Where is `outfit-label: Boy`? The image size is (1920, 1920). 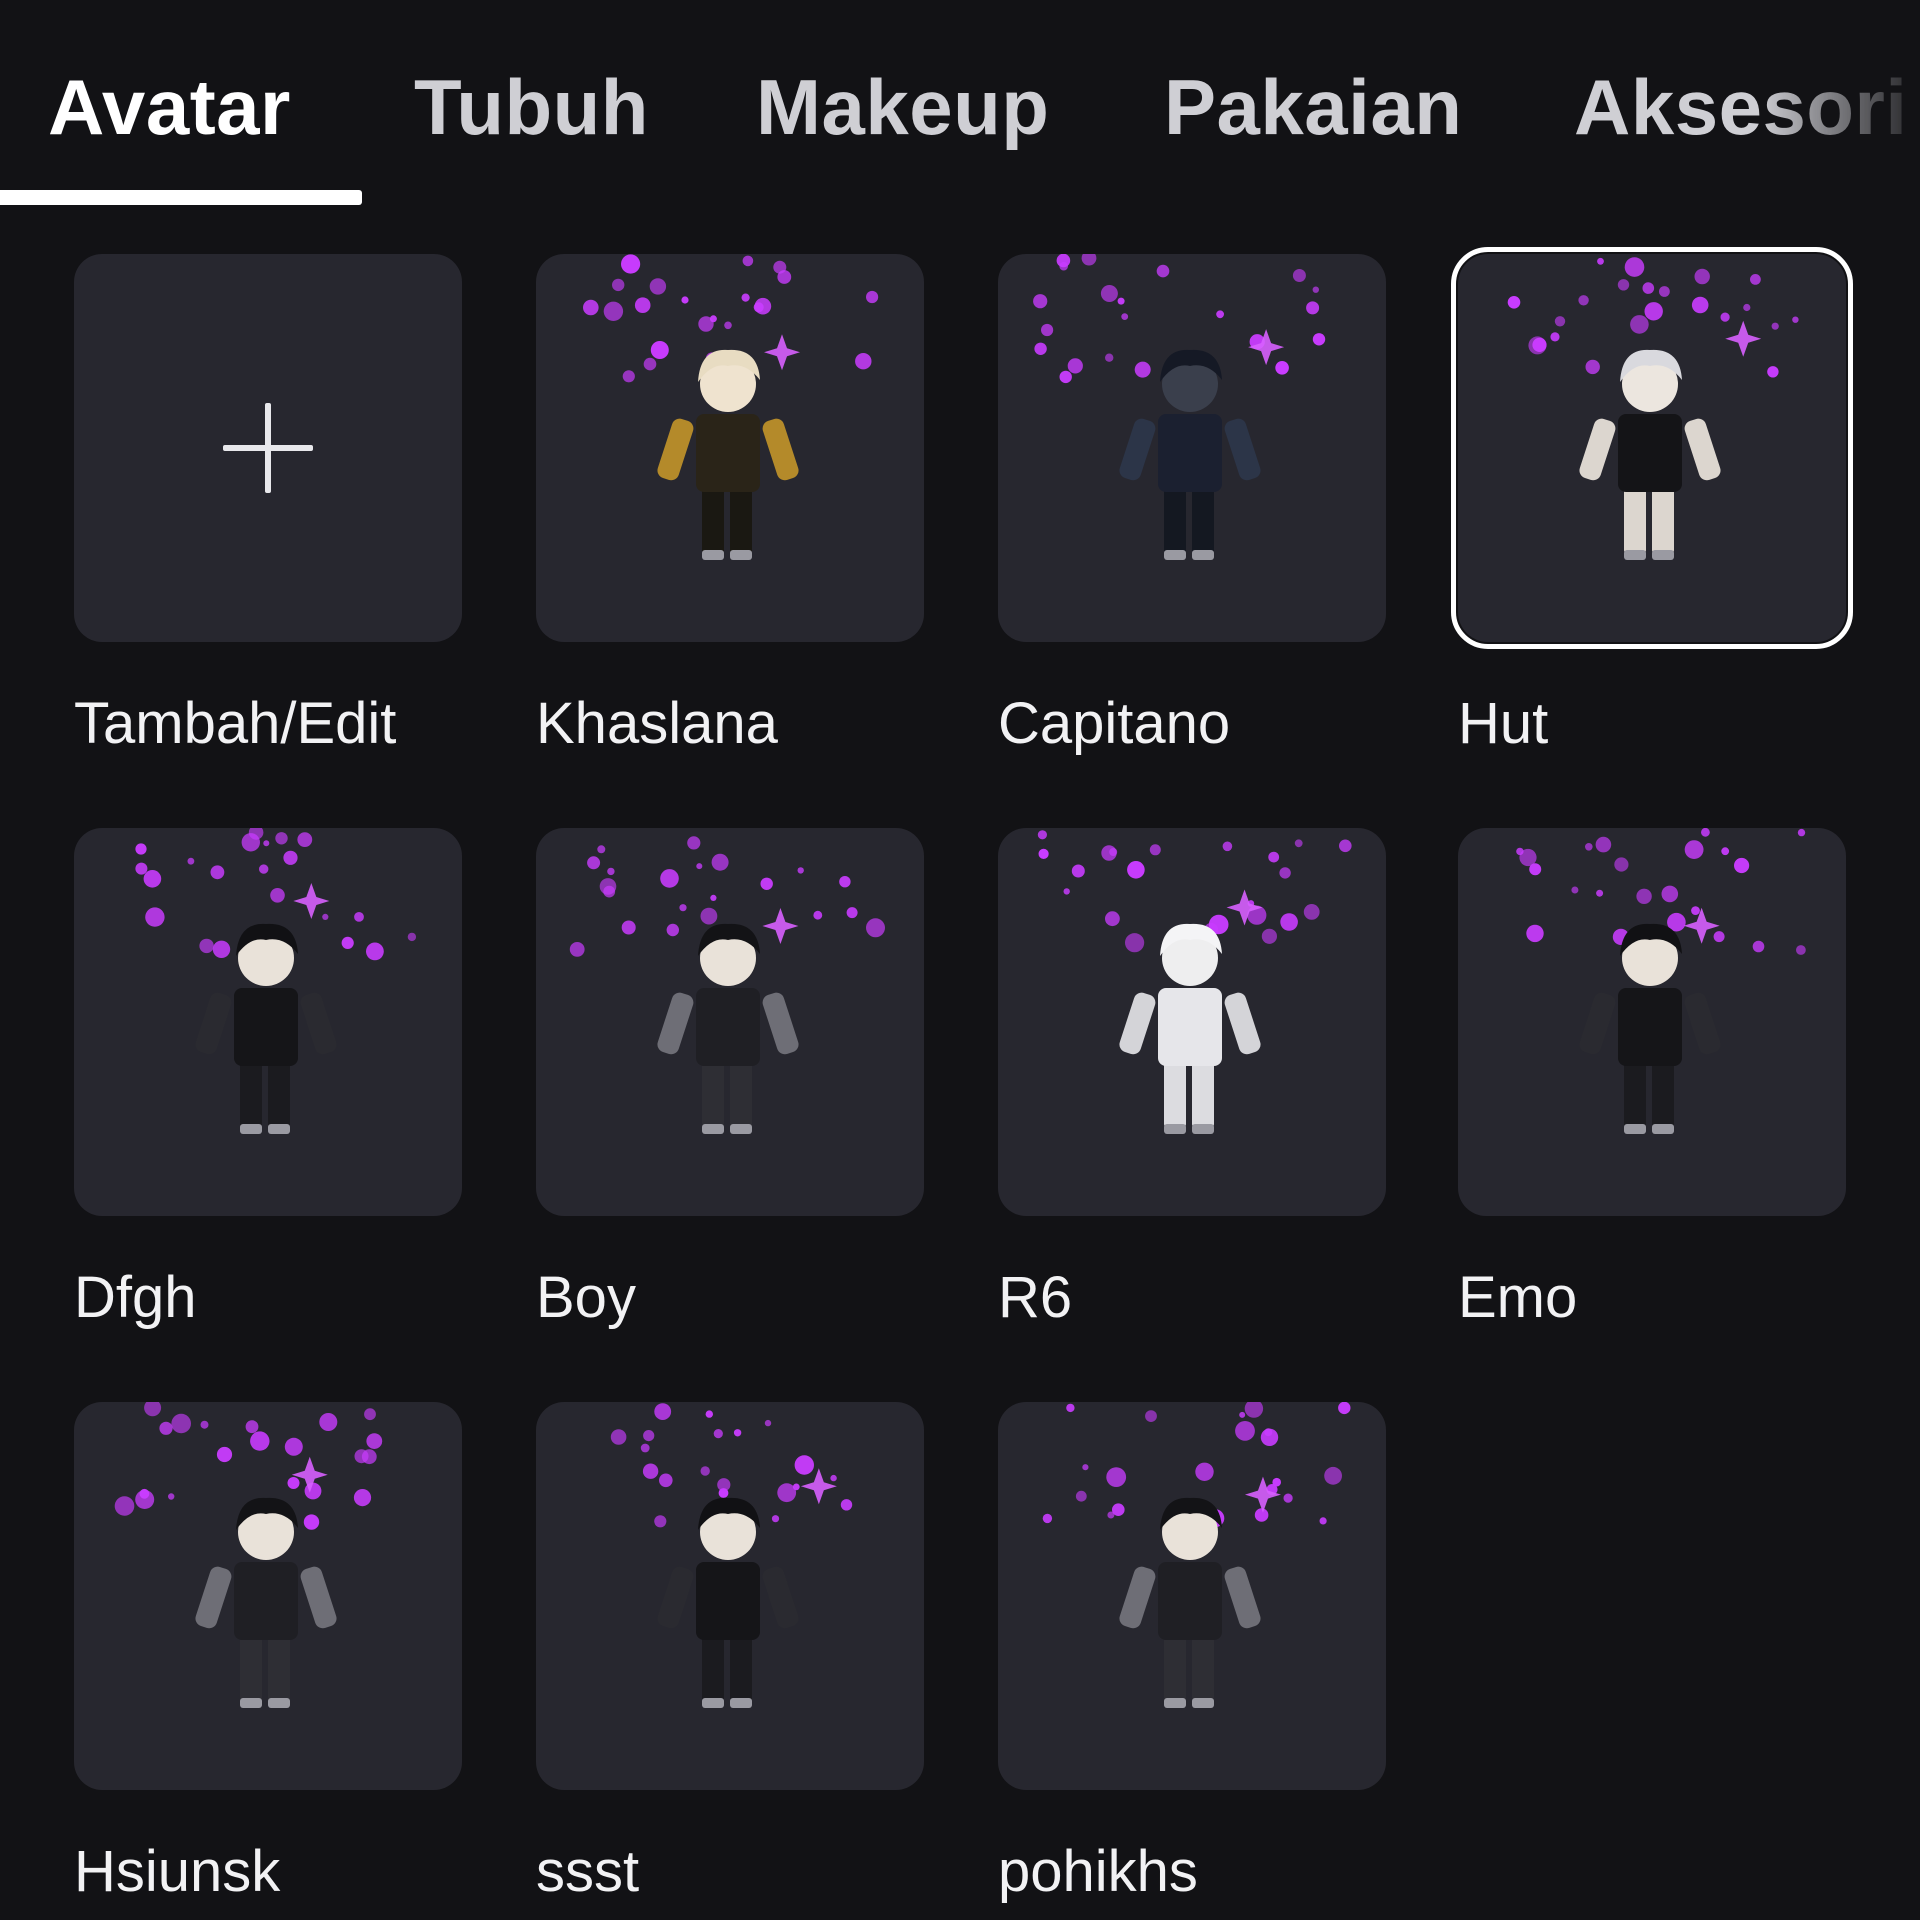
outfit-label: Boy is located at coordinates (586, 1297).